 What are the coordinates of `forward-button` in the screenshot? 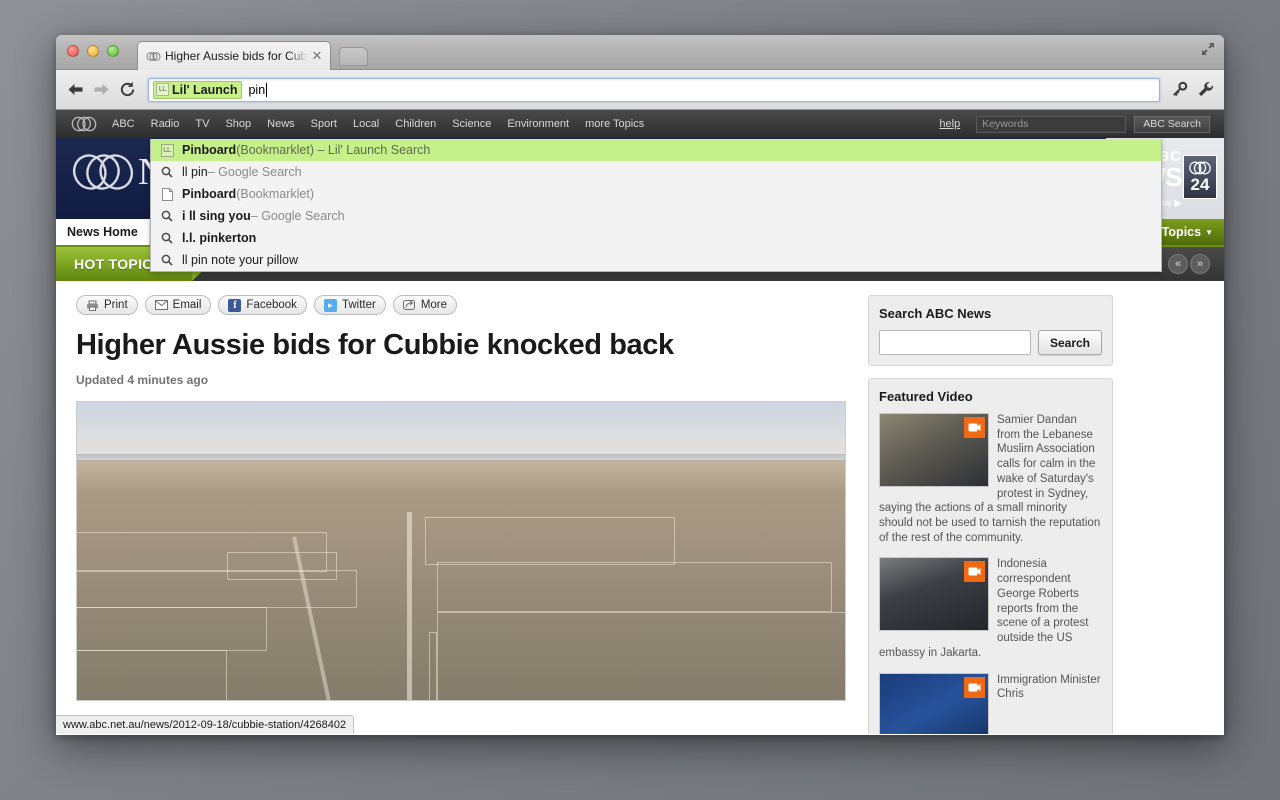 It's located at (101, 90).